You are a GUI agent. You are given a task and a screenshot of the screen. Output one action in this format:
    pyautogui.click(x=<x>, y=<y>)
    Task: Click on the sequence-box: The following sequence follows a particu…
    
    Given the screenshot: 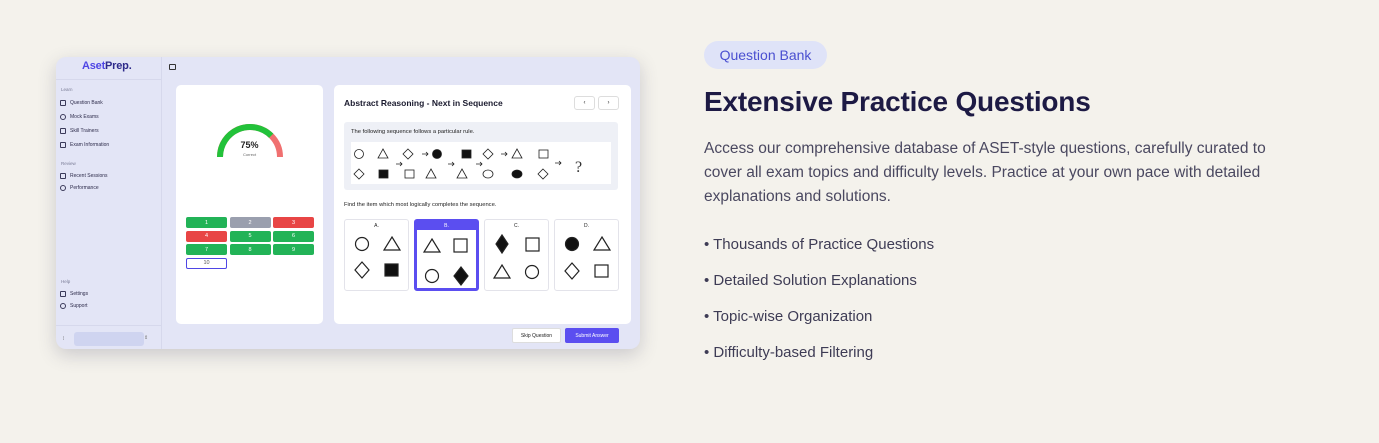 What is the action you would take?
    pyautogui.click(x=481, y=156)
    